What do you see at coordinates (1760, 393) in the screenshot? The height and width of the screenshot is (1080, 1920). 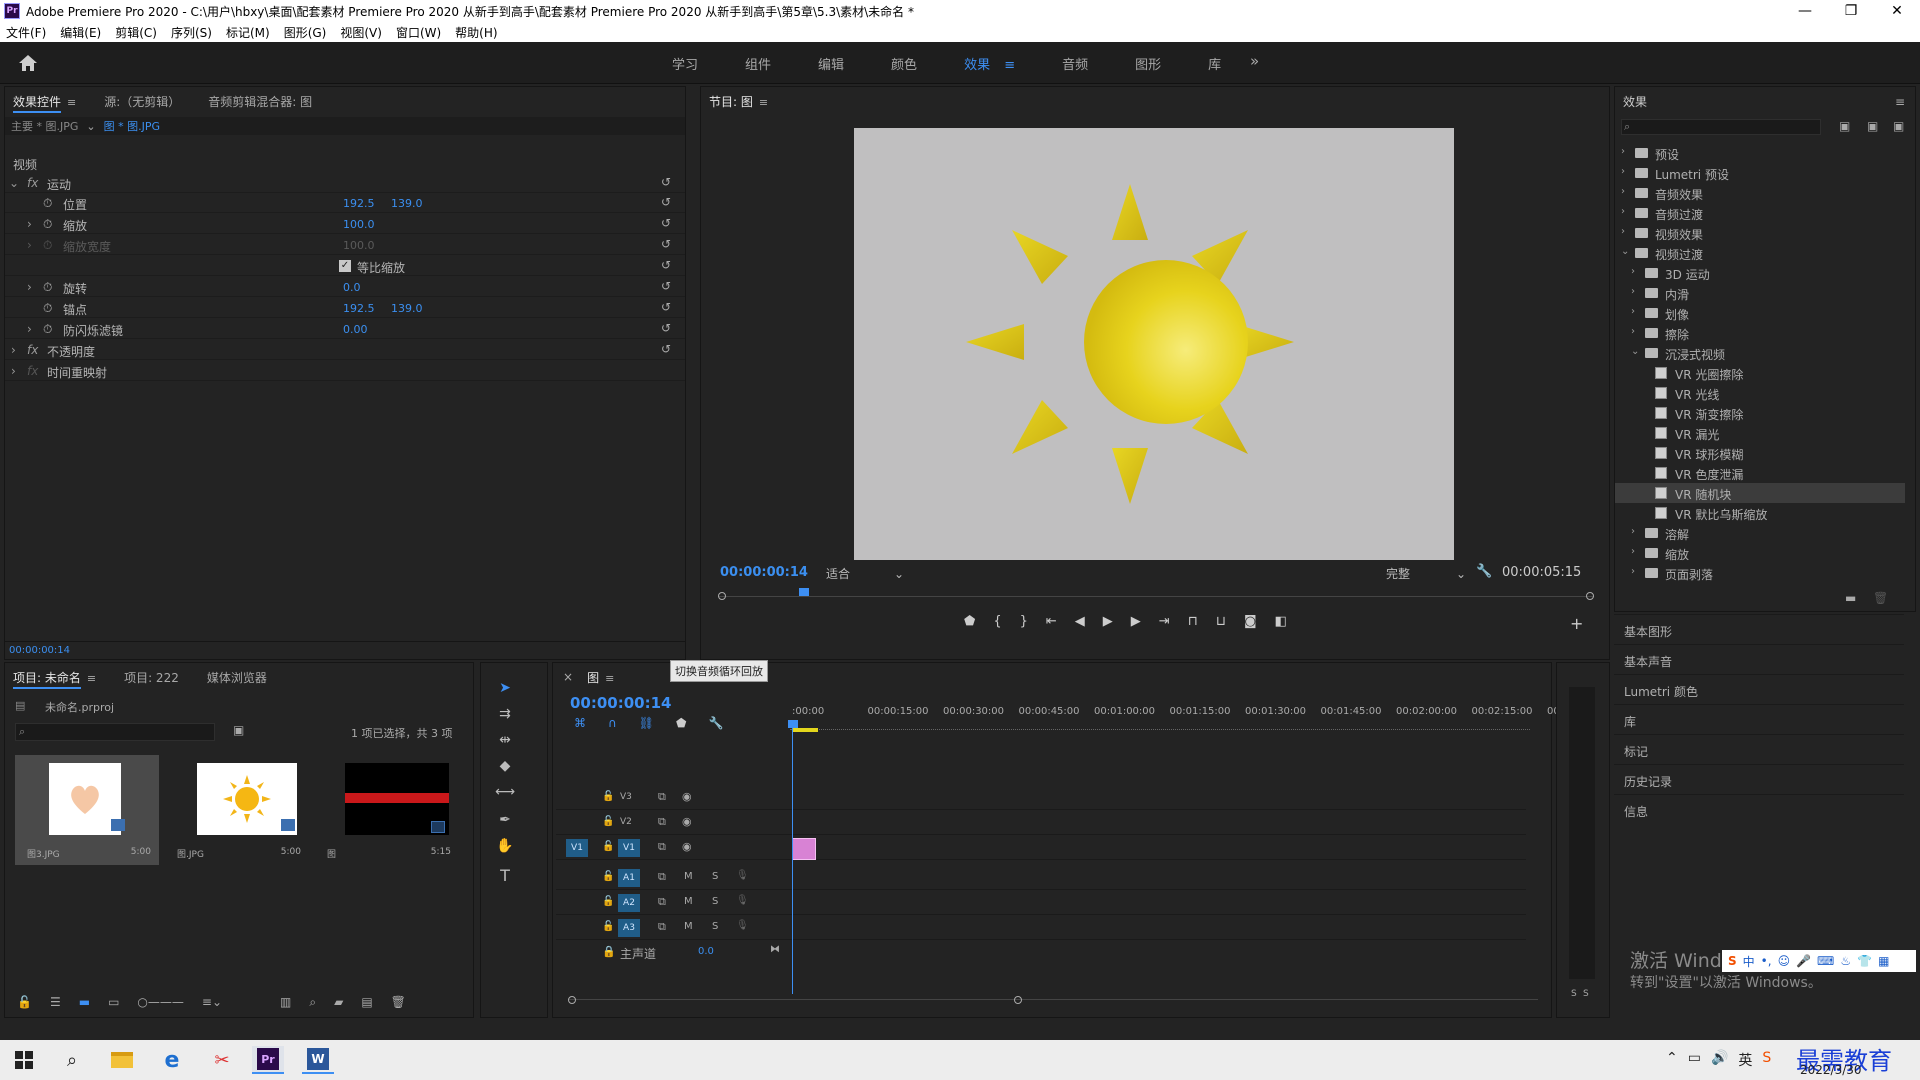 I see `effect-item: VR 光线` at bounding box center [1760, 393].